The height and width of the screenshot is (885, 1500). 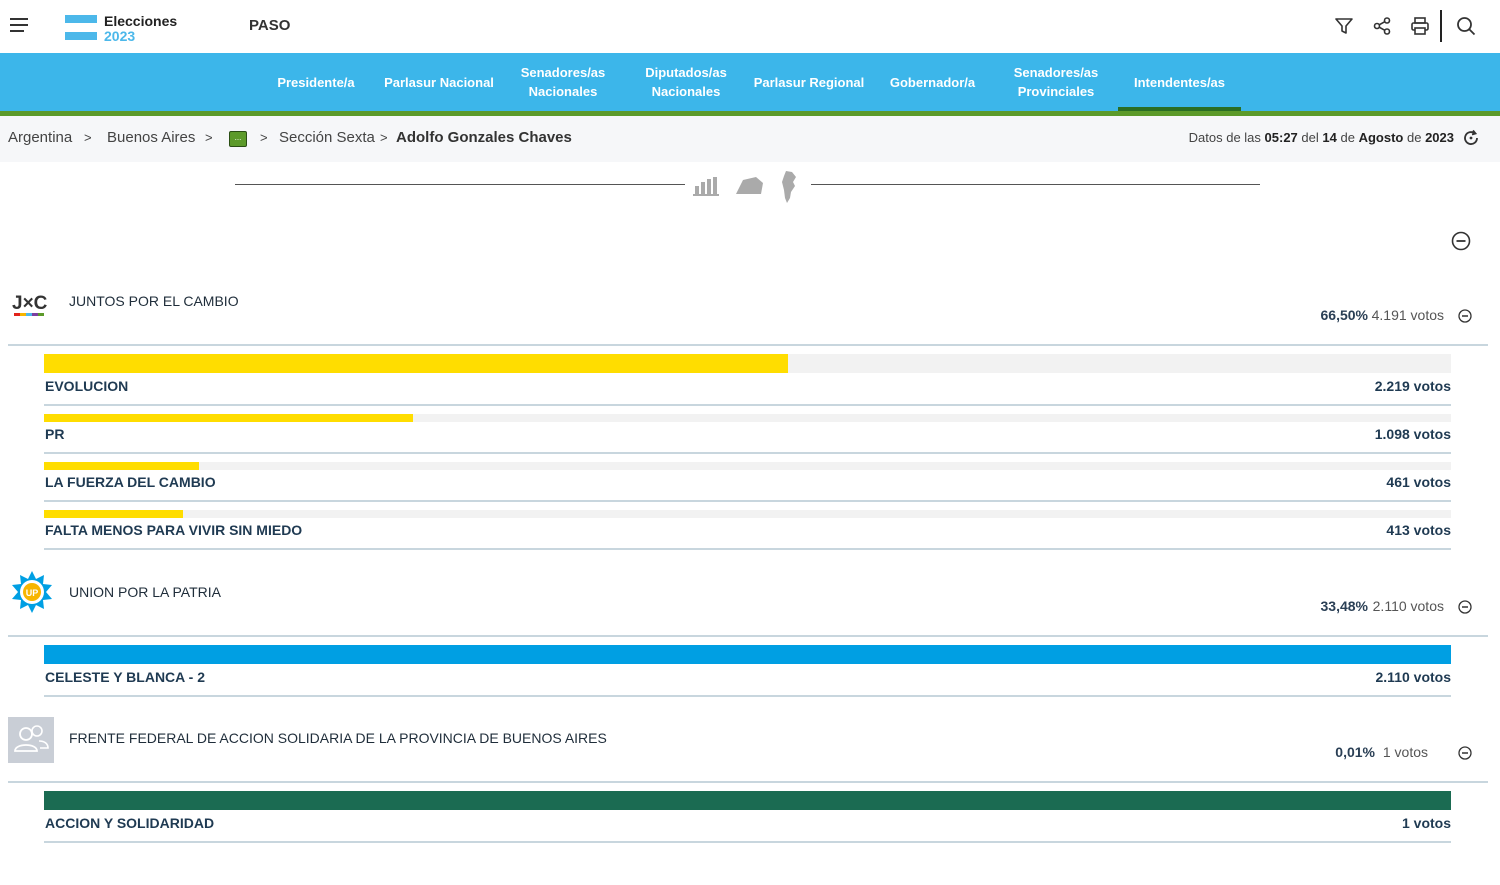 What do you see at coordinates (145, 592) in the screenshot?
I see `party-name: UNION POR LA PATRIA` at bounding box center [145, 592].